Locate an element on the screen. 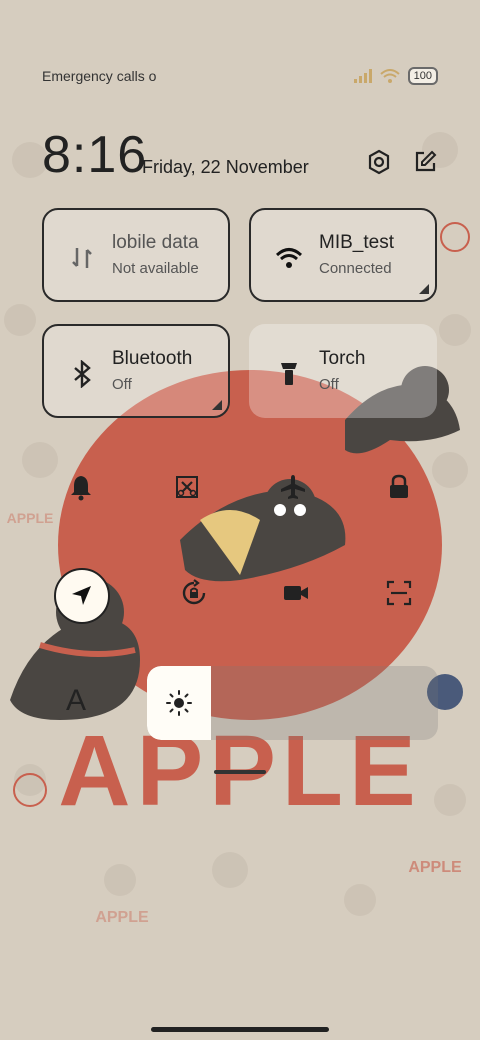 Image resolution: width=480 pixels, height=1040 pixels. screenshot-icon is located at coordinates (187, 487).